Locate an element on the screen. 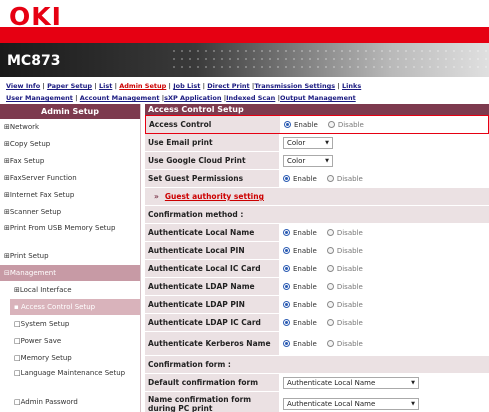  auth-ldap-pin-enable-radio: Enable is located at coordinates (300, 305).